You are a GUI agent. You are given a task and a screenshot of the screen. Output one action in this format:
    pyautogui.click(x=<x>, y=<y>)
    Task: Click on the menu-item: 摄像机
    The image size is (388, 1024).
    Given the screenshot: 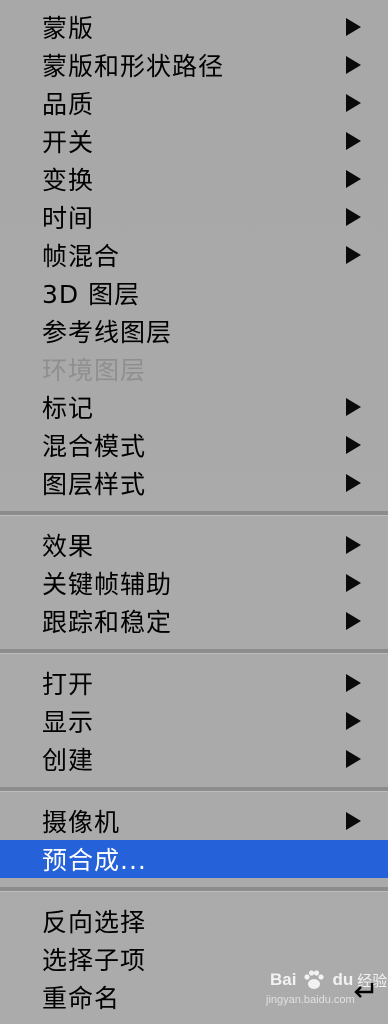 What is the action you would take?
    pyautogui.click(x=194, y=821)
    